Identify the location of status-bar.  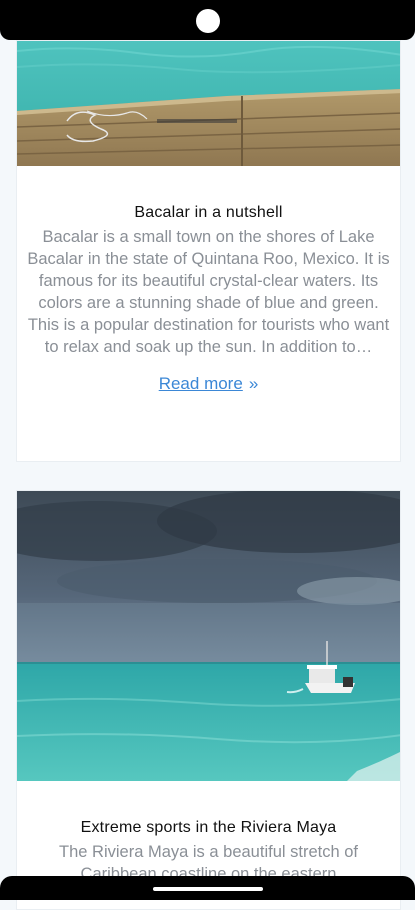
(207, 20).